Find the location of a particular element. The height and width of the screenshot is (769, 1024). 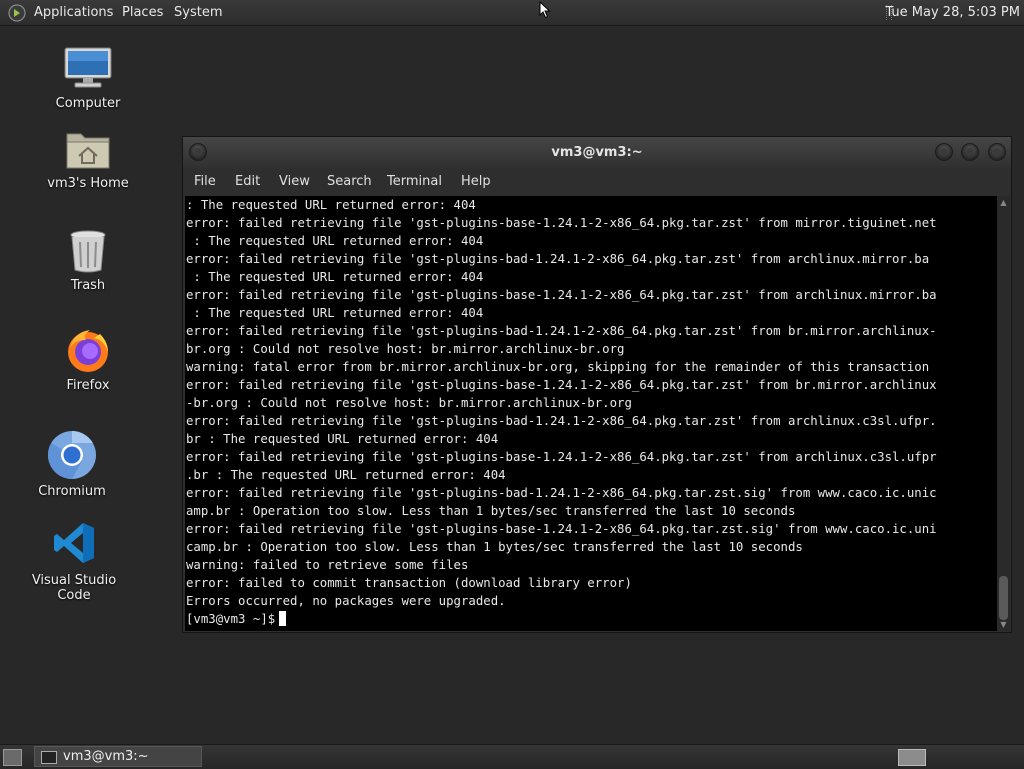

mouse-cursor-icon is located at coordinates (545, 10).